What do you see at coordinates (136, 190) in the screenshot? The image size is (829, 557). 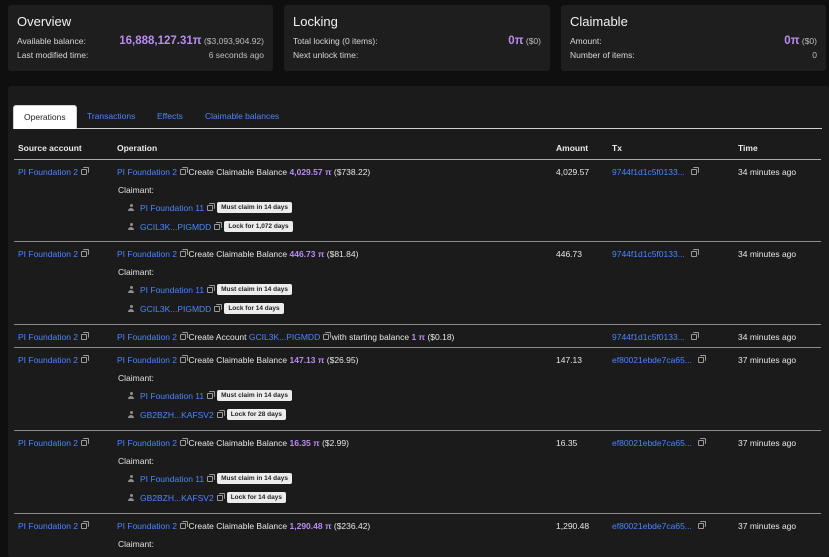 I see `claimant-label: Claimant:` at bounding box center [136, 190].